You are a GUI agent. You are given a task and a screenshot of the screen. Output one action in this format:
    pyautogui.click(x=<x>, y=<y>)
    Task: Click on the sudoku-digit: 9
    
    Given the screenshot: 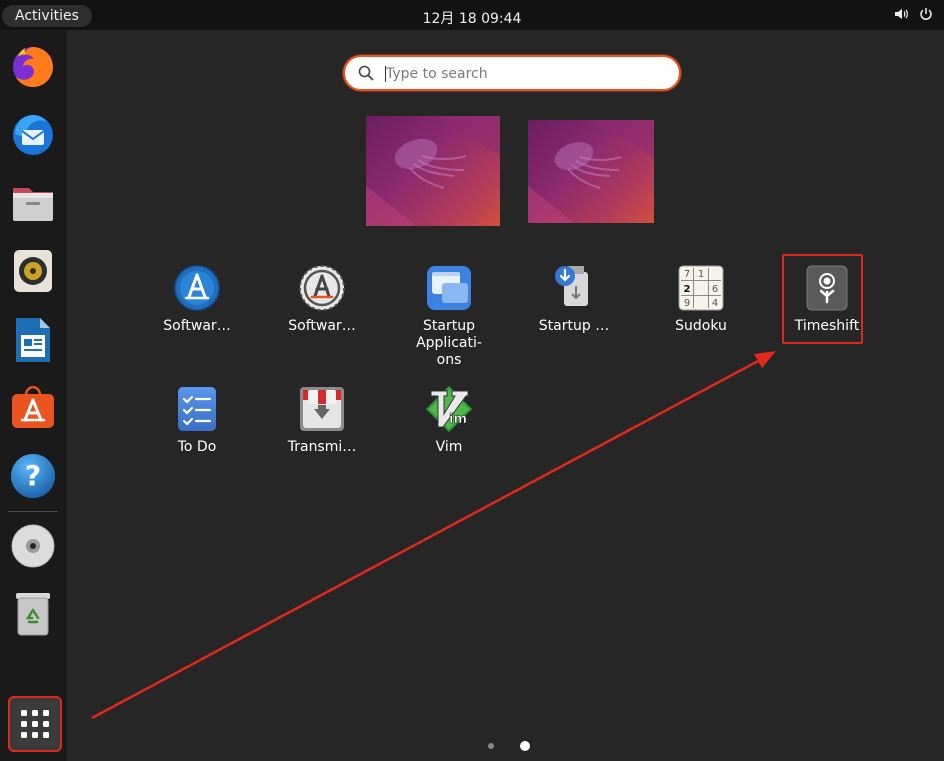 What is the action you would take?
    pyautogui.click(x=687, y=303)
    